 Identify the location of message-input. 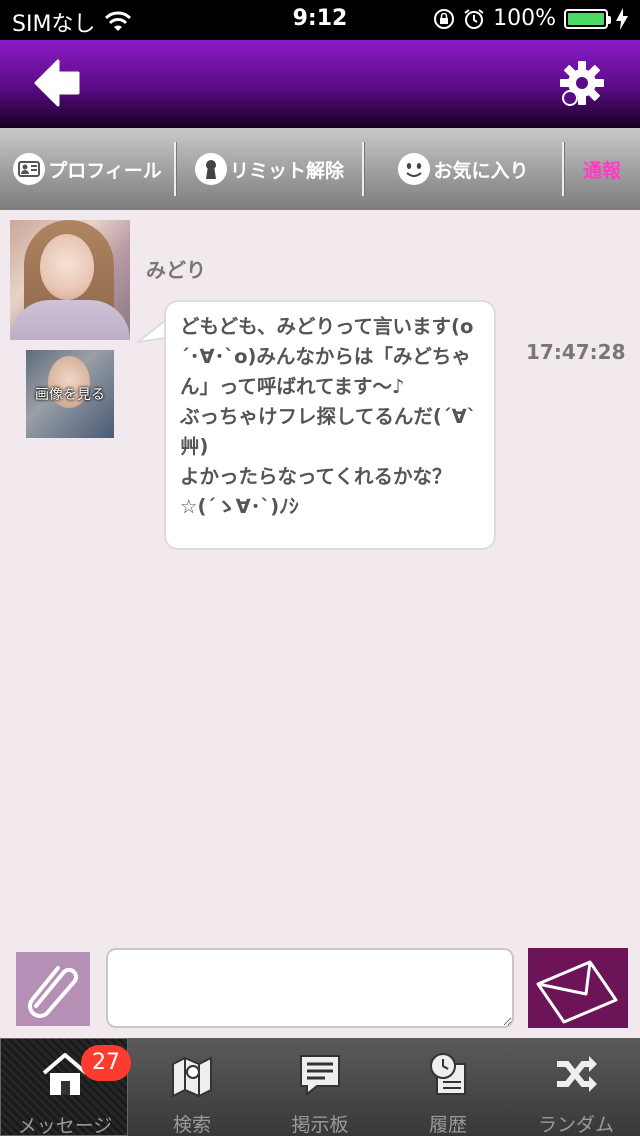
(310, 988).